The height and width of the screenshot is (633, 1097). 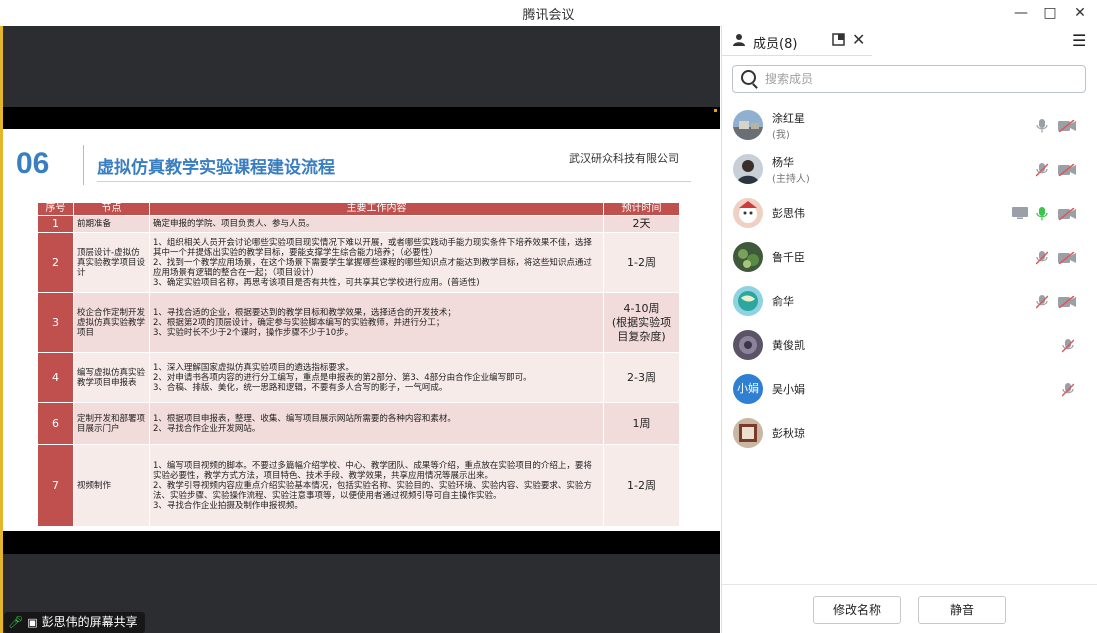 What do you see at coordinates (739, 42) in the screenshot?
I see `user-icon` at bounding box center [739, 42].